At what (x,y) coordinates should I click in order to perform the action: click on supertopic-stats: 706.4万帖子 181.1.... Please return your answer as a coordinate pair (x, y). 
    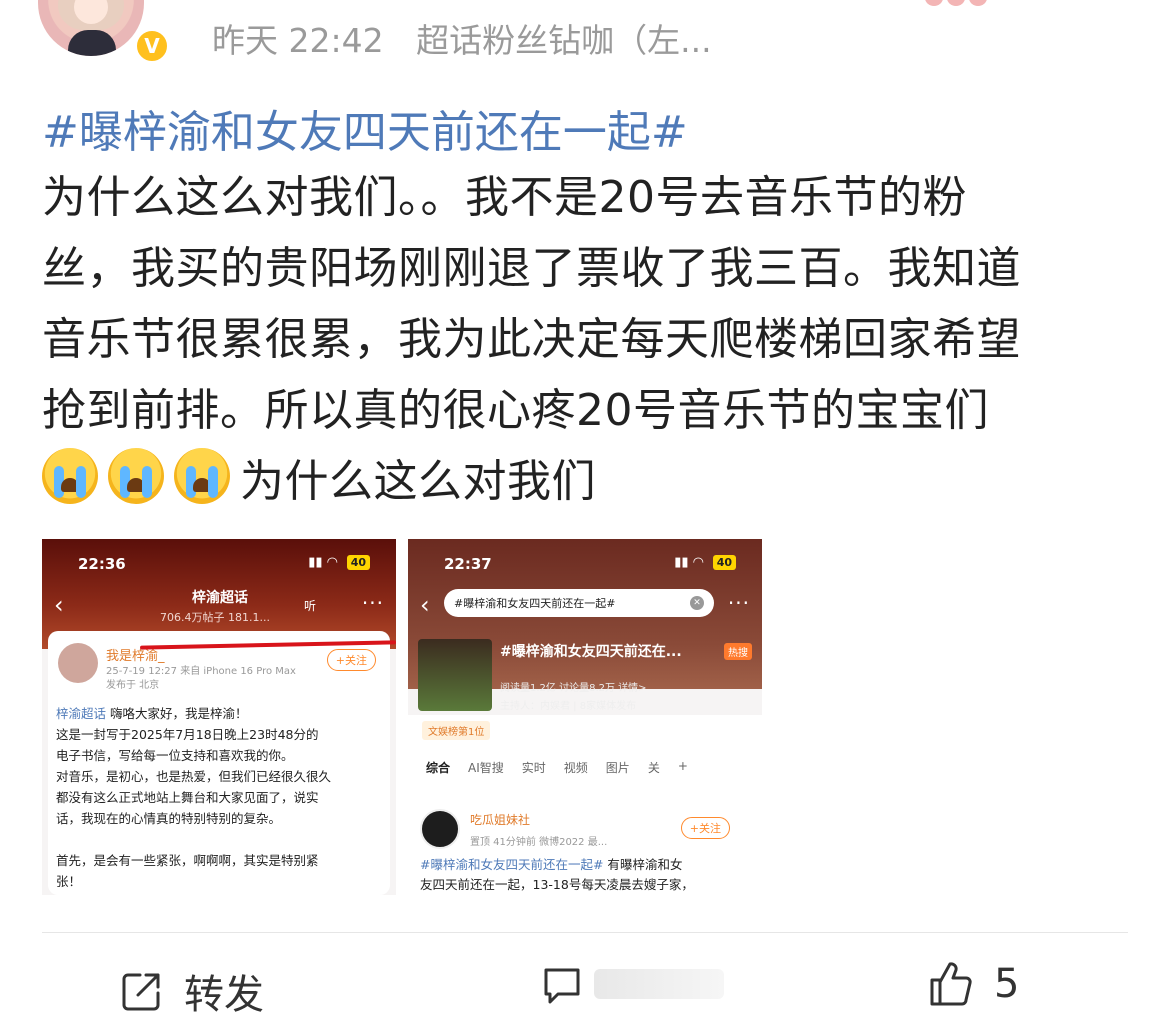
    Looking at the image, I should click on (215, 617).